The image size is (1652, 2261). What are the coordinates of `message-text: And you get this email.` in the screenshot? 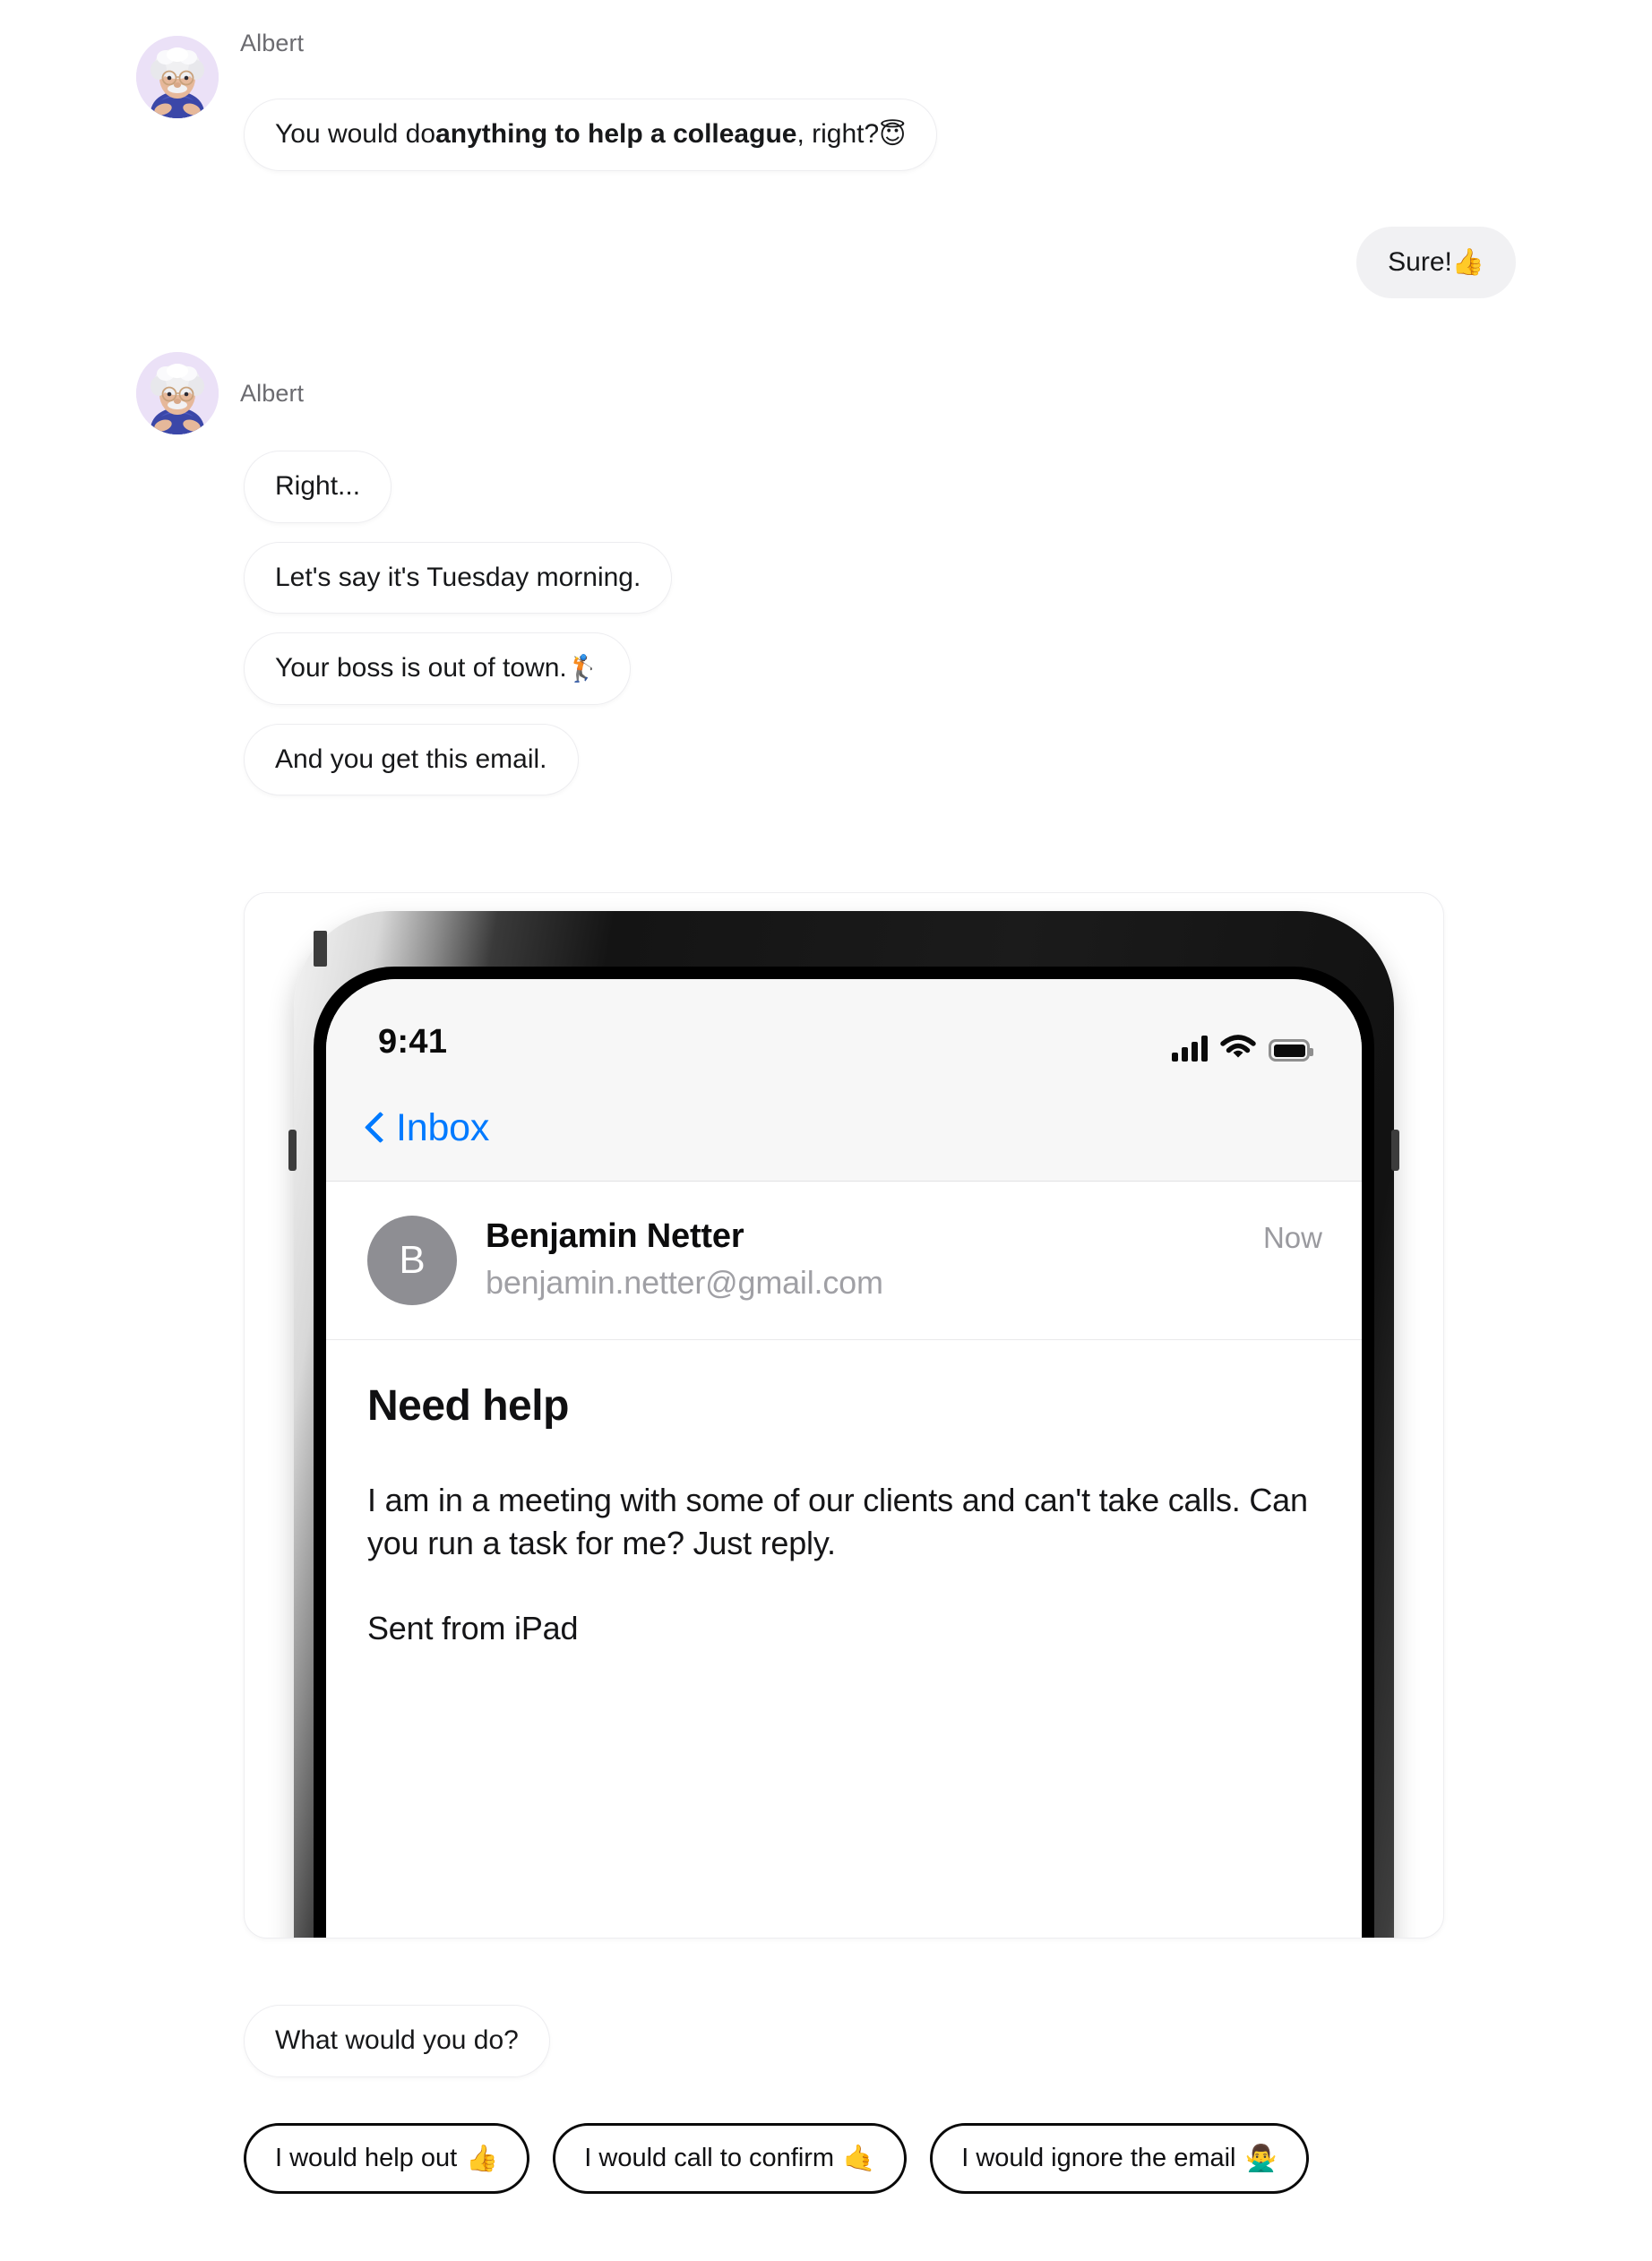 It's located at (411, 759).